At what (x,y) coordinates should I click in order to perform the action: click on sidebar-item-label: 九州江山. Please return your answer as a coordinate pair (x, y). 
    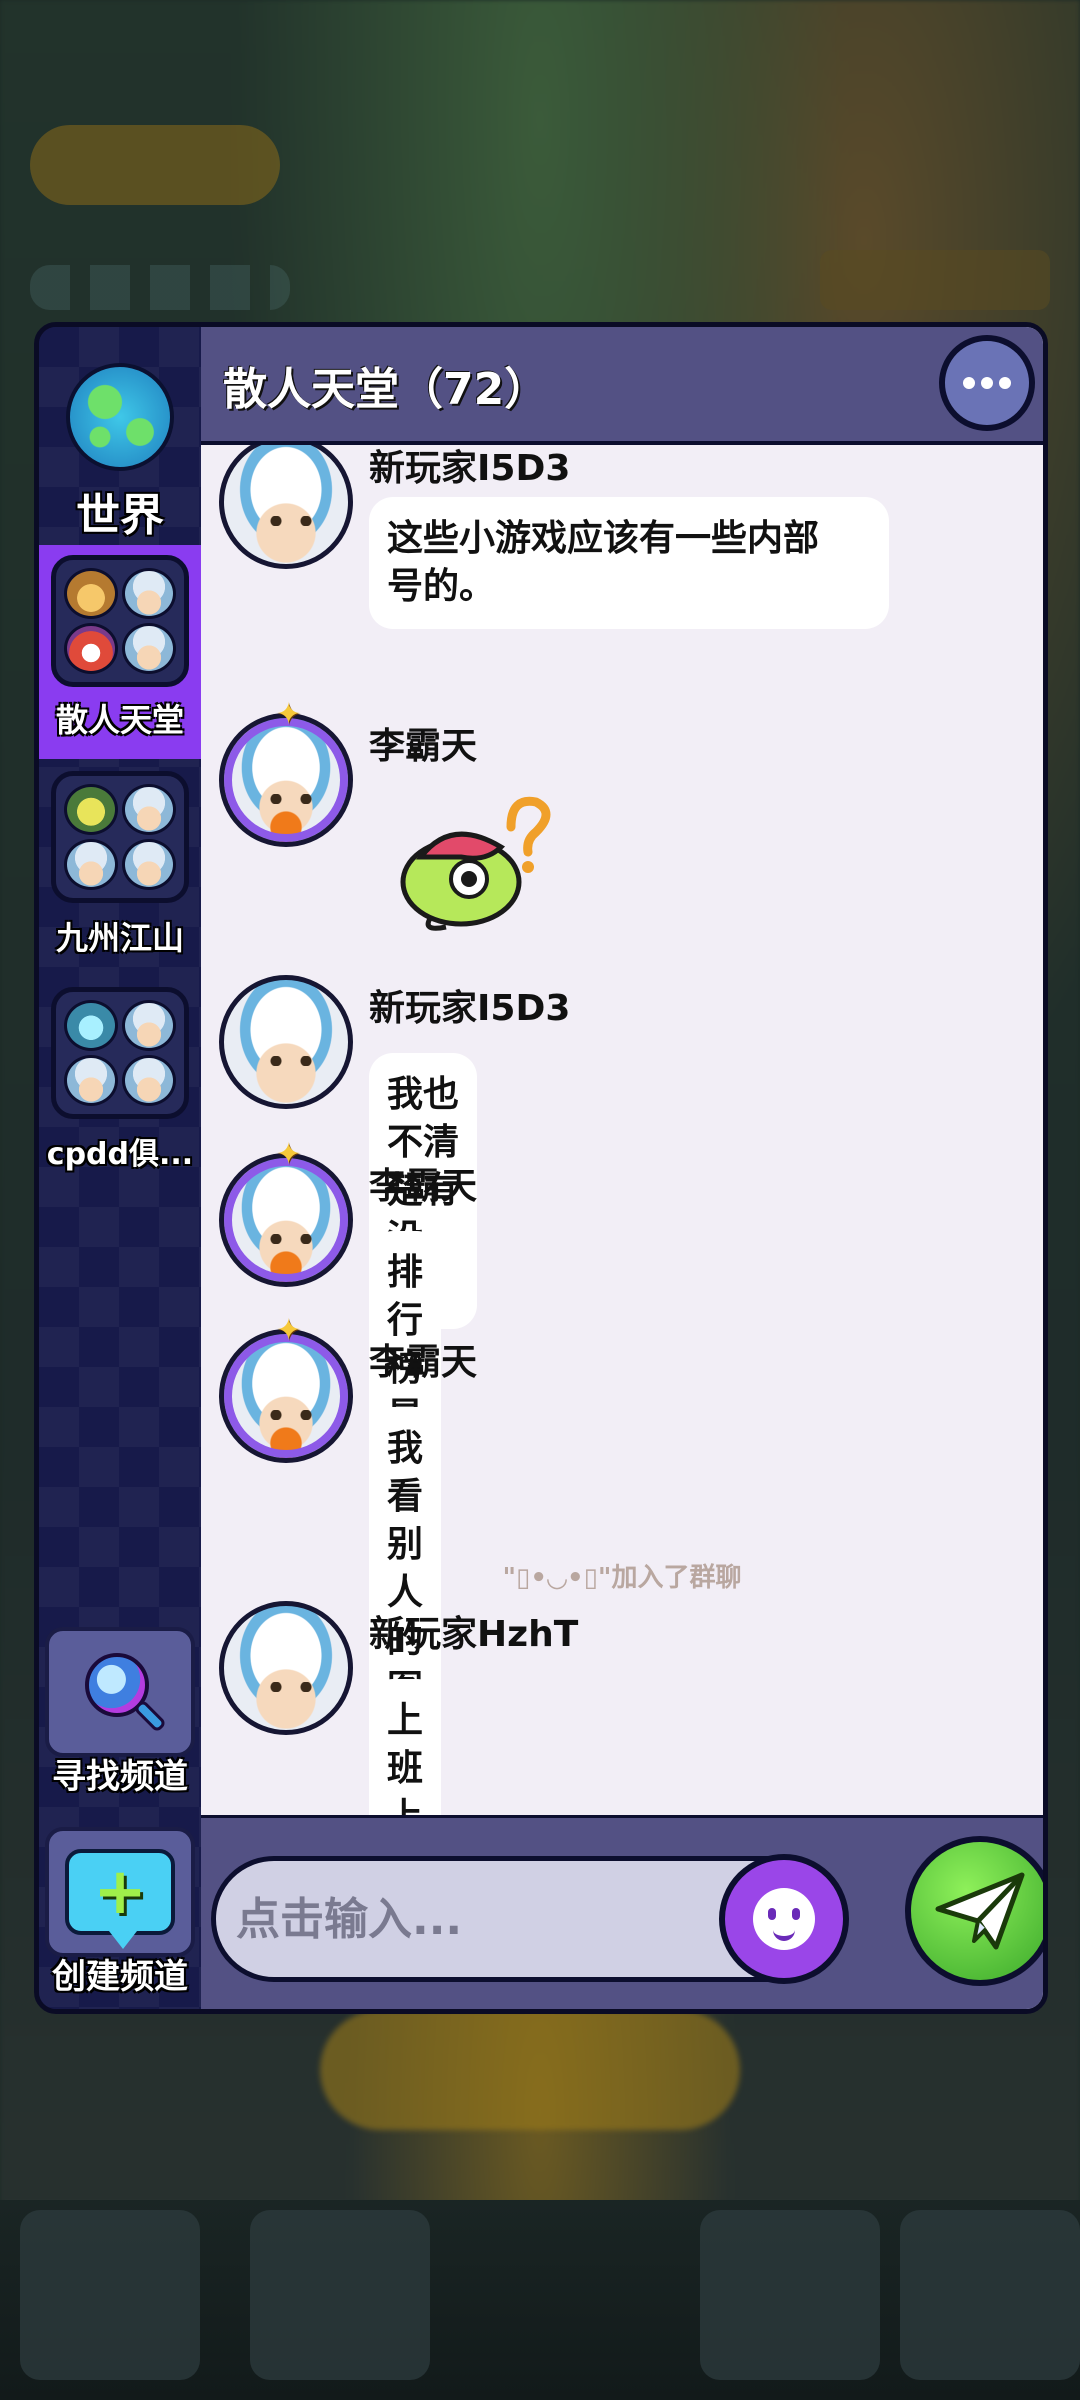
    Looking at the image, I should click on (119, 938).